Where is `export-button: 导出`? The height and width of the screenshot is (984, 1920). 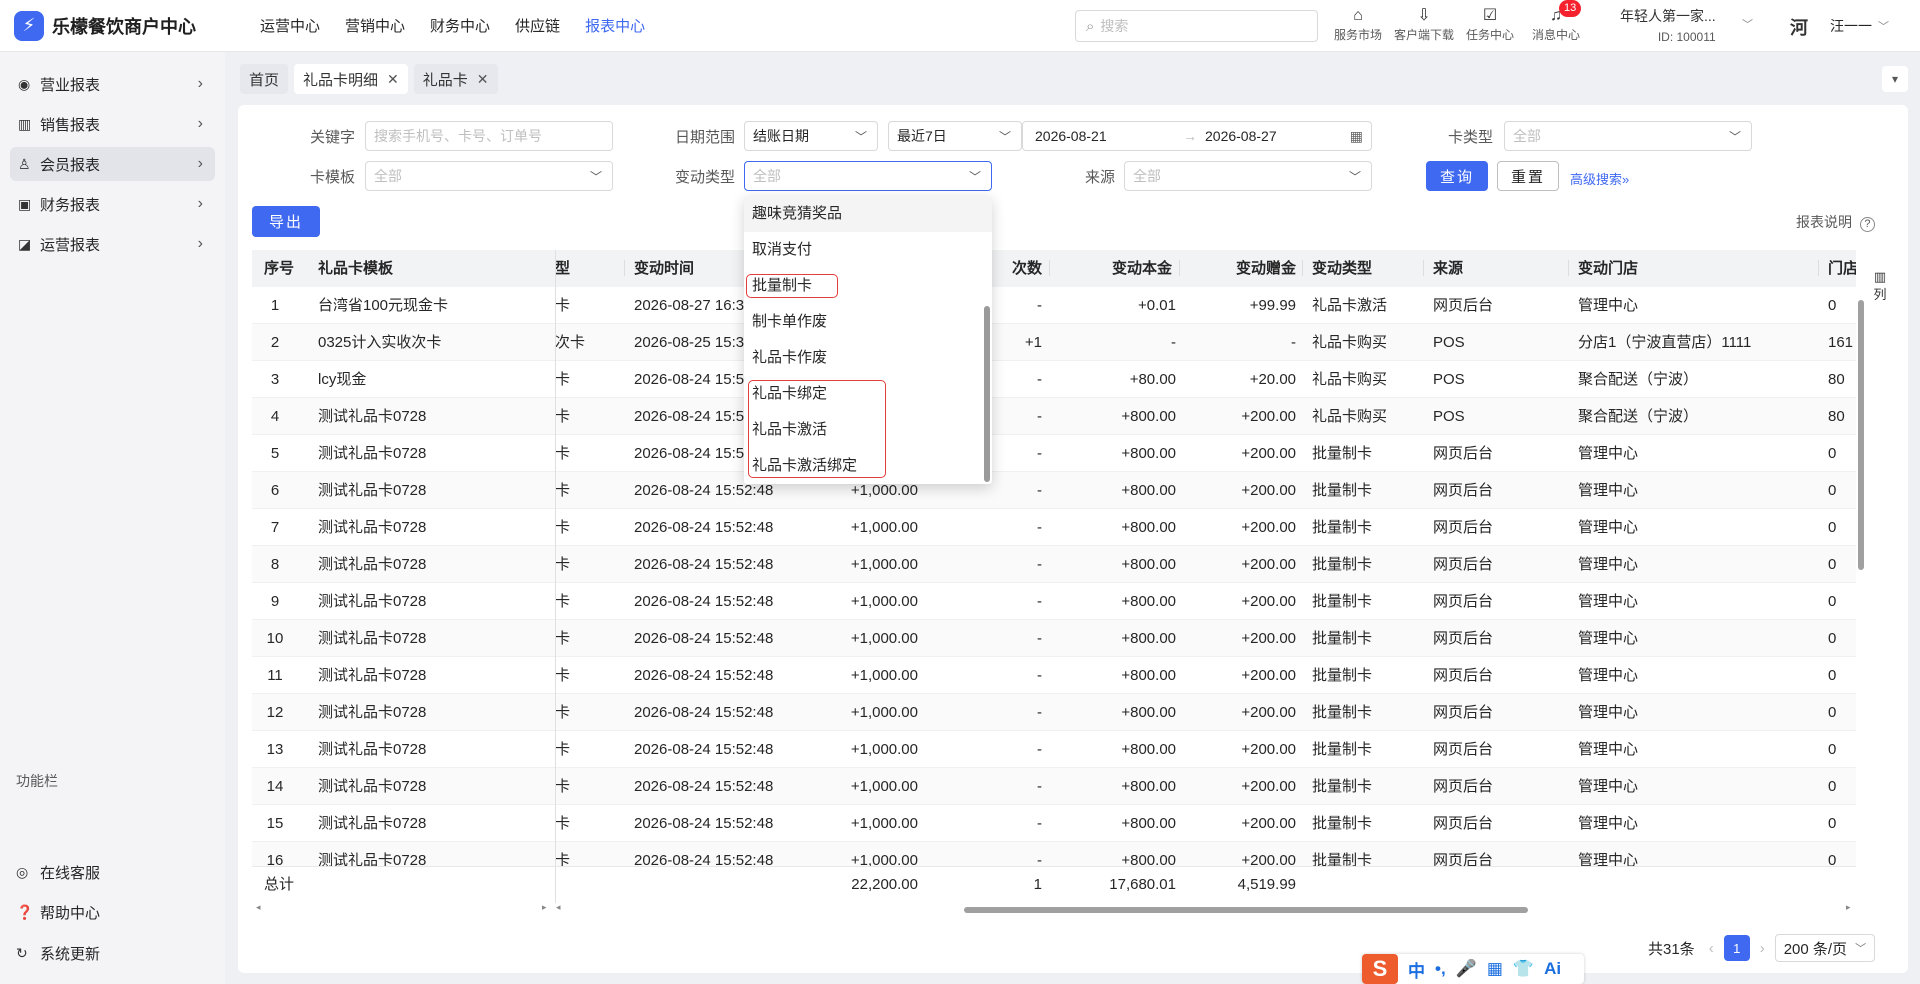 export-button: 导出 is located at coordinates (286, 221).